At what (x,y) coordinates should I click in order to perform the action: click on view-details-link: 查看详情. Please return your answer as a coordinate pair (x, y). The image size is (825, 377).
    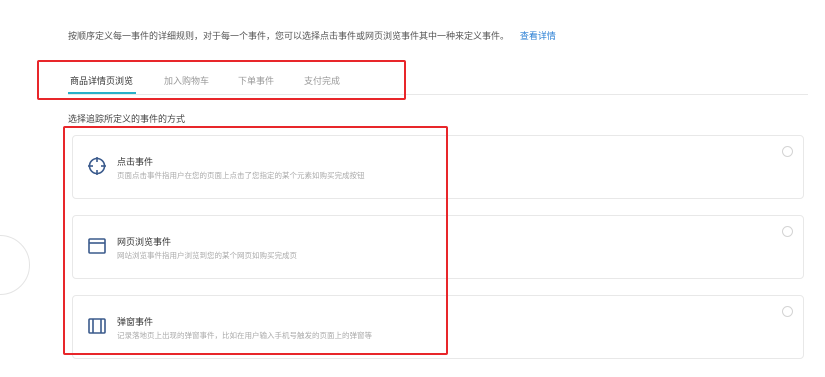
    Looking at the image, I should click on (538, 37).